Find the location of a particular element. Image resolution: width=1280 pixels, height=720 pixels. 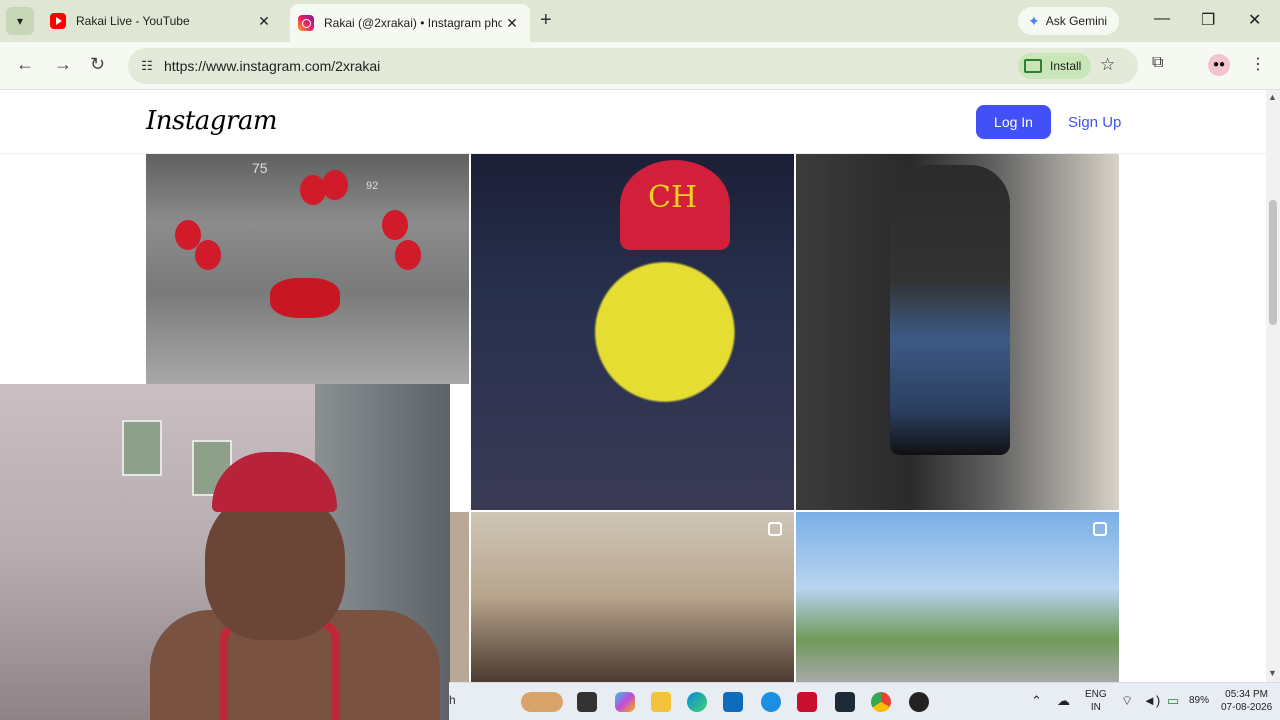

gift-bow-shape is located at coordinates (305, 298).